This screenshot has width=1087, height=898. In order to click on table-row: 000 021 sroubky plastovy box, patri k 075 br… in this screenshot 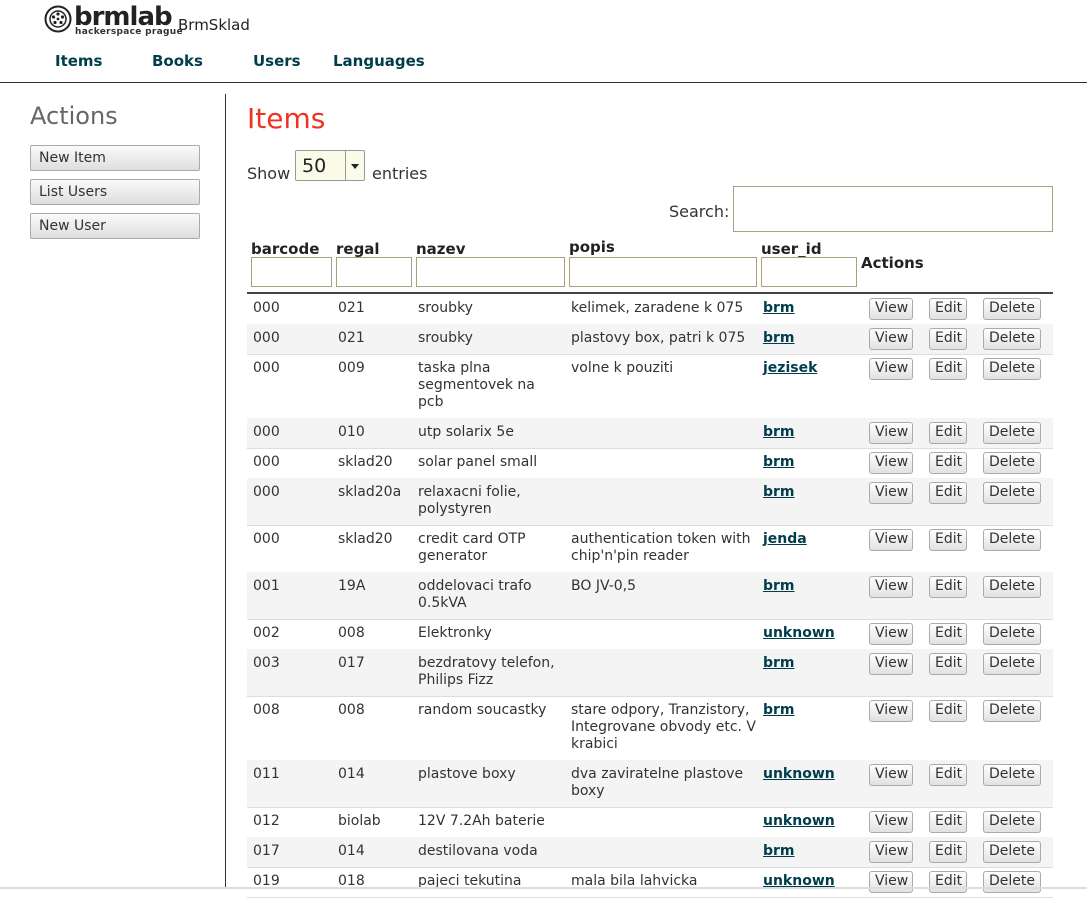, I will do `click(650, 339)`.